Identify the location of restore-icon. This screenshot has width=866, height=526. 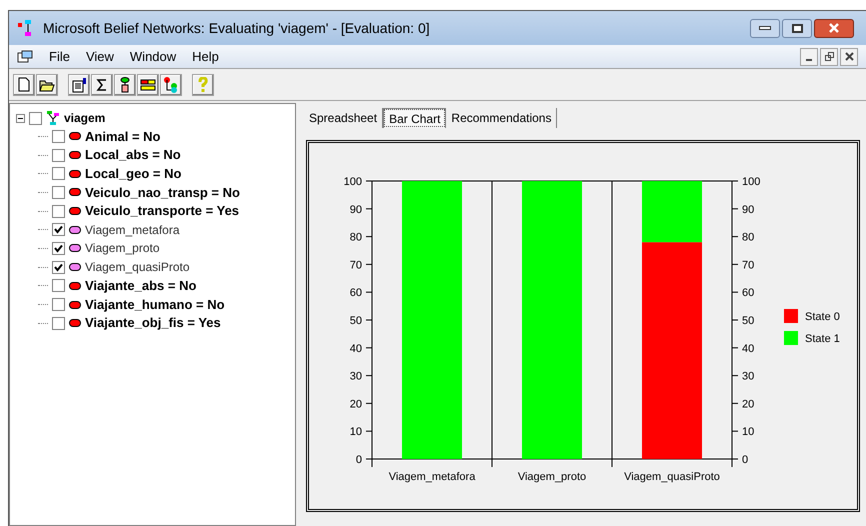
(829, 56).